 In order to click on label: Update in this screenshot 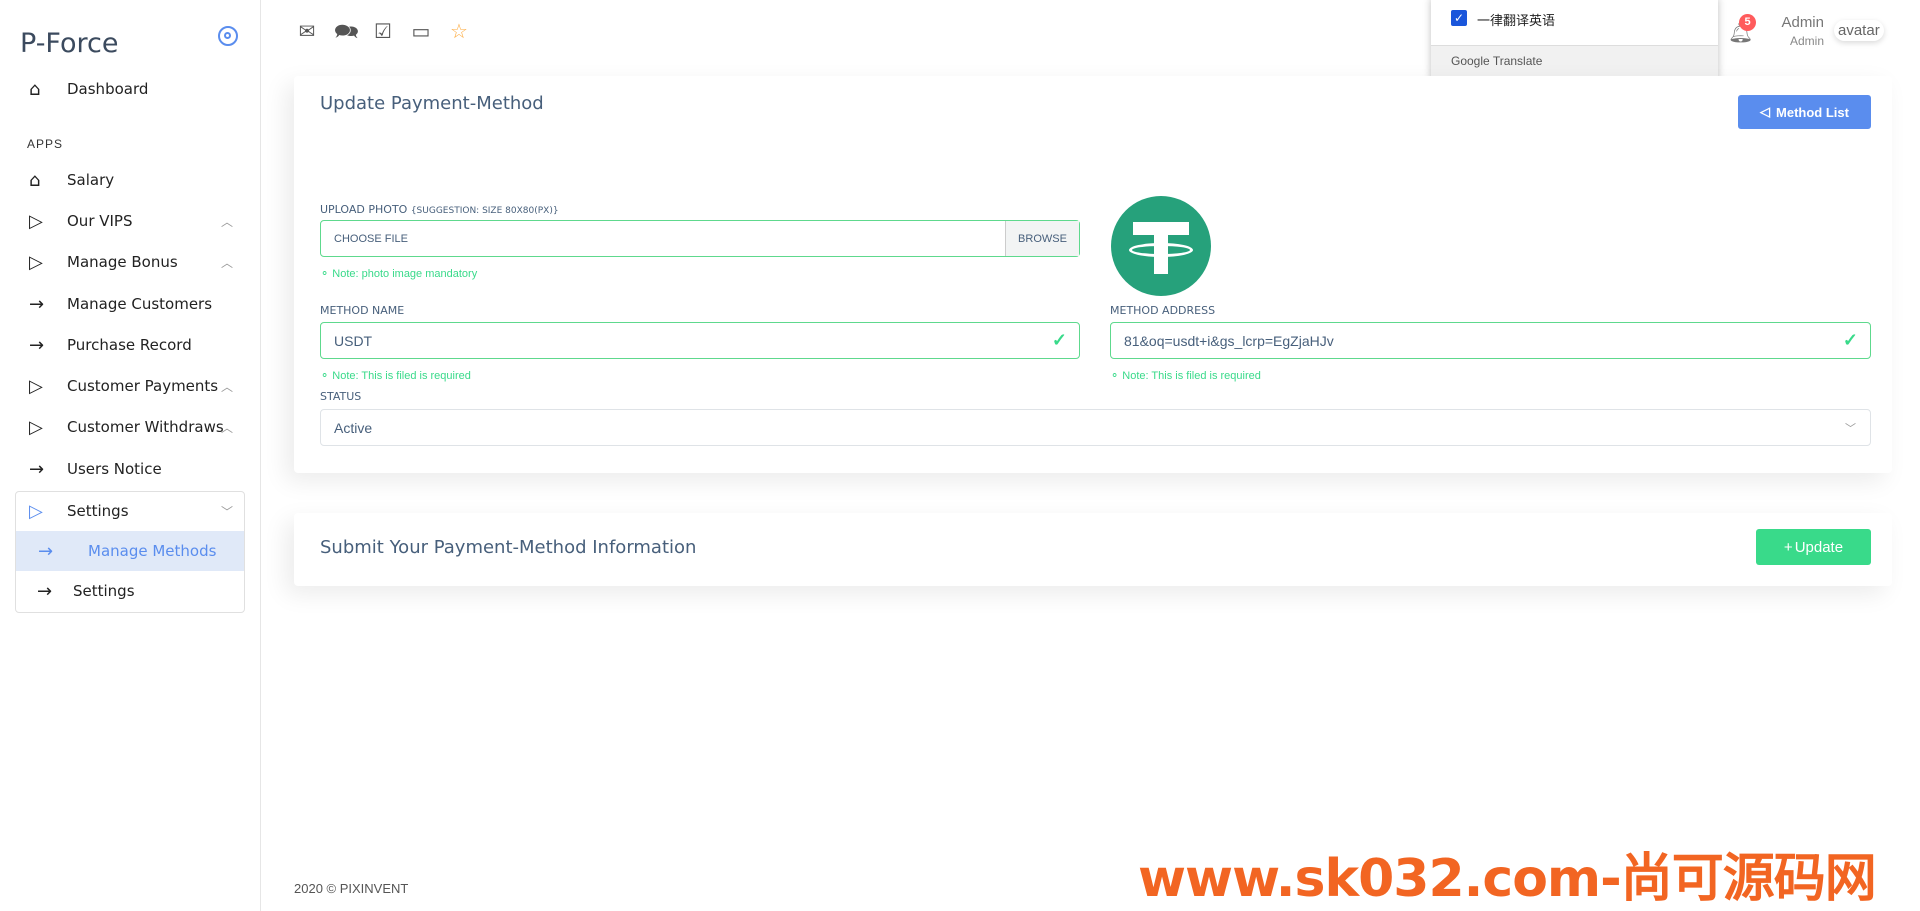, I will do `click(1819, 547)`.